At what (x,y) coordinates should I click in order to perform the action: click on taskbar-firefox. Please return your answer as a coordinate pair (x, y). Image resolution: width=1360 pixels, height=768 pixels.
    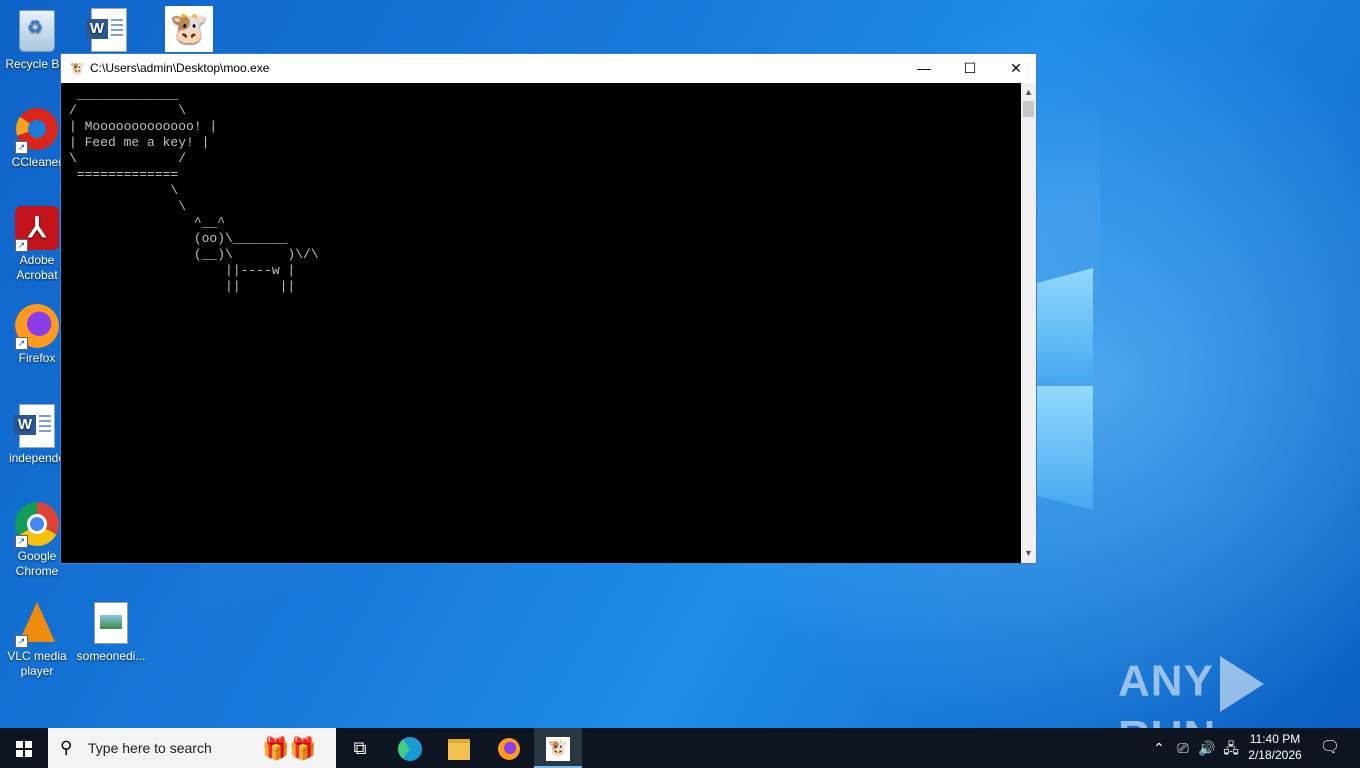
    Looking at the image, I should click on (509, 748).